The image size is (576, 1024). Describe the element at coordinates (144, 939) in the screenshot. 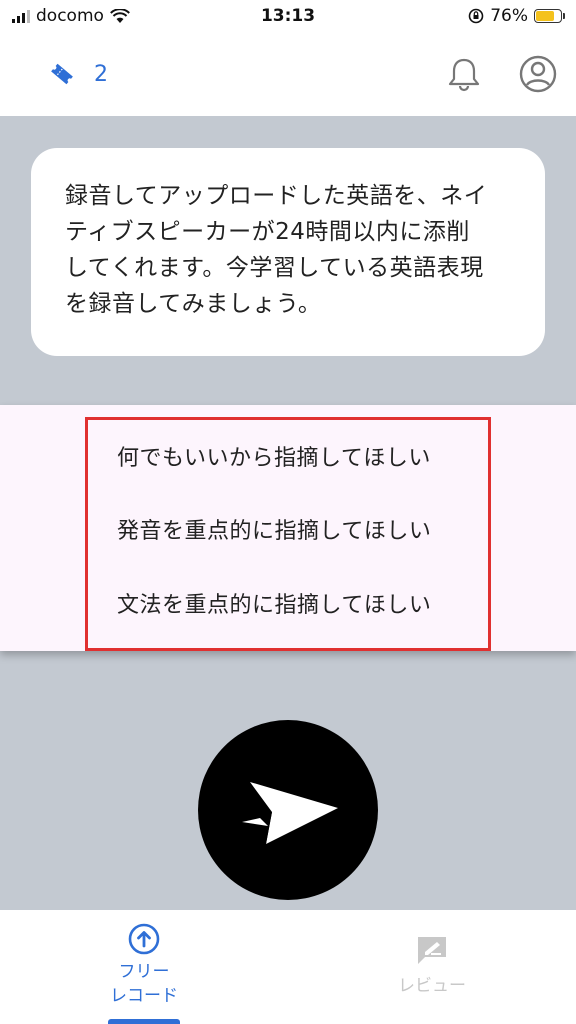

I see `upload-circle-icon` at that location.